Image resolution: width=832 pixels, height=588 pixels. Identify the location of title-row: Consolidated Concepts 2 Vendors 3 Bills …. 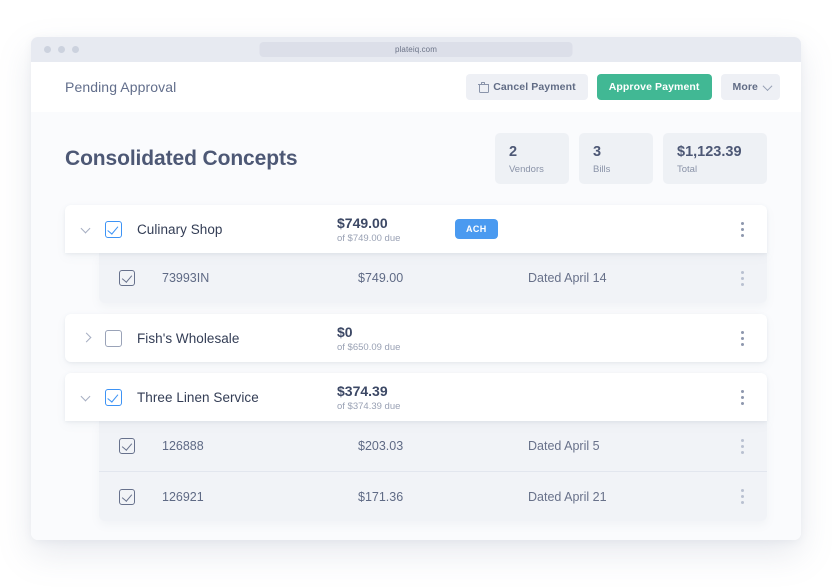
(416, 148).